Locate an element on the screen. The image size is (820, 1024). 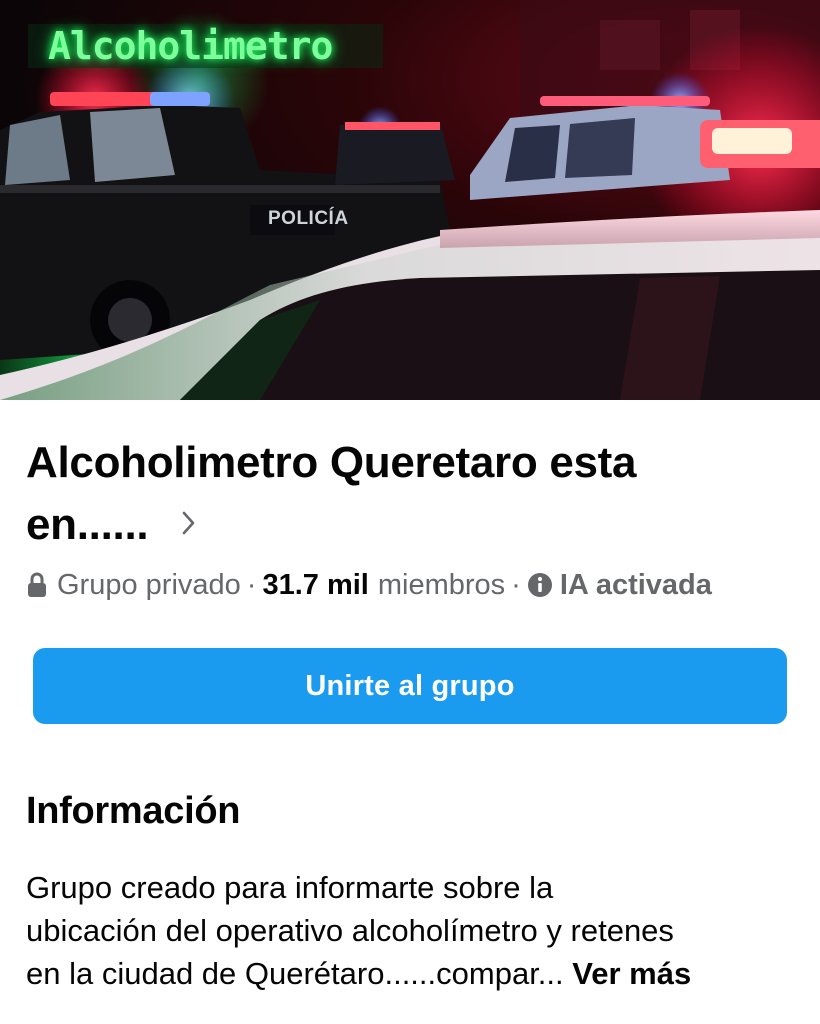
privacy-label: Grupo privado is located at coordinates (149, 584).